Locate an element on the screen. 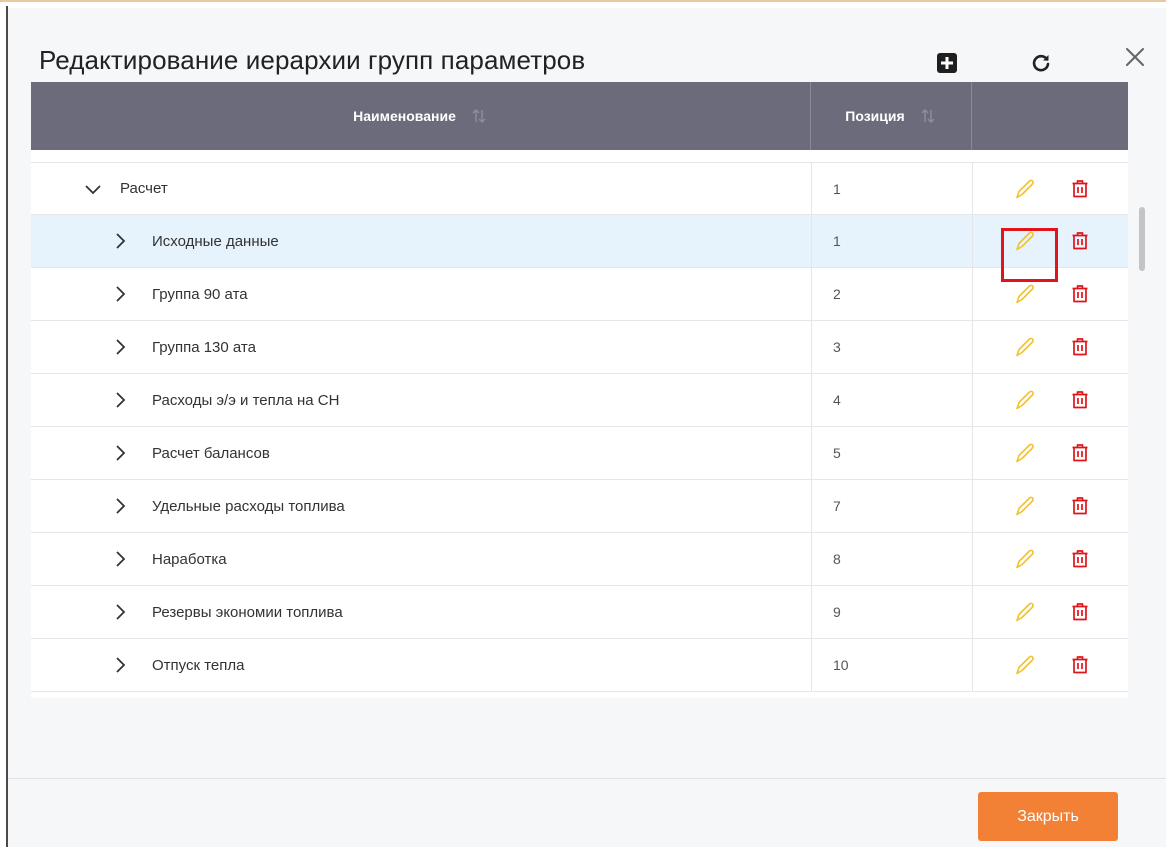 The image size is (1166, 847). row-name: Наработка is located at coordinates (189, 559).